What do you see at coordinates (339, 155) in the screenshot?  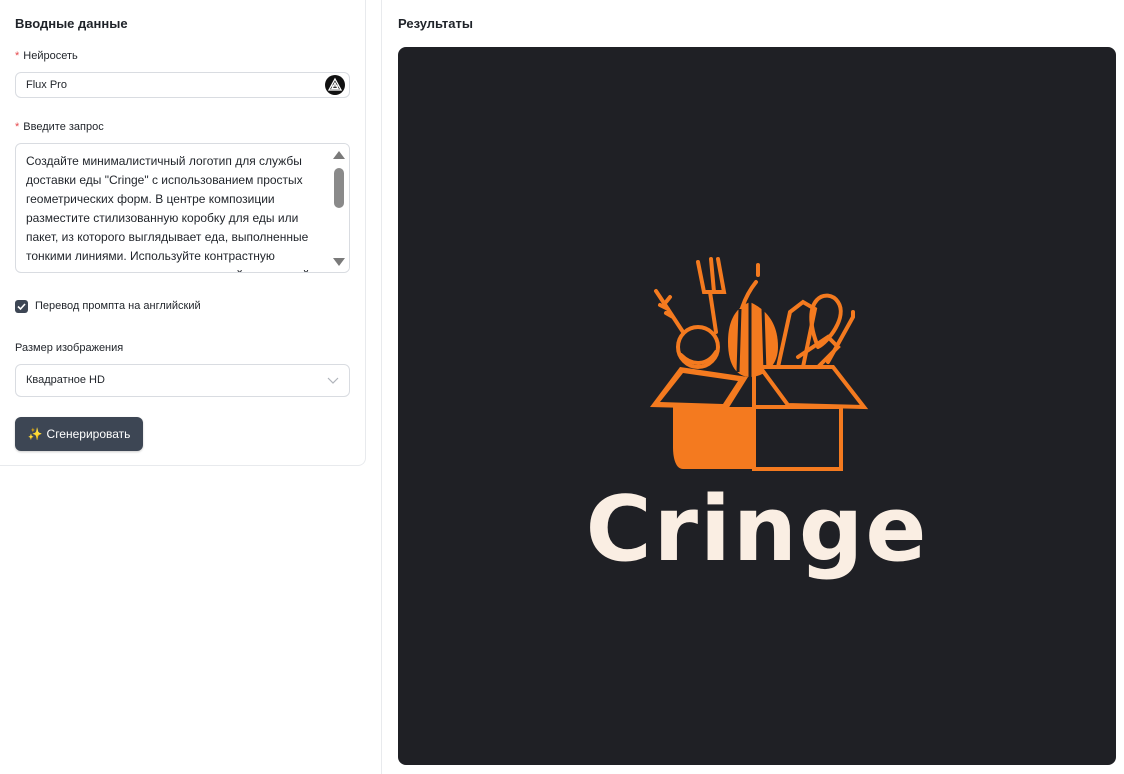 I see `scroll-up-arrow-icon` at bounding box center [339, 155].